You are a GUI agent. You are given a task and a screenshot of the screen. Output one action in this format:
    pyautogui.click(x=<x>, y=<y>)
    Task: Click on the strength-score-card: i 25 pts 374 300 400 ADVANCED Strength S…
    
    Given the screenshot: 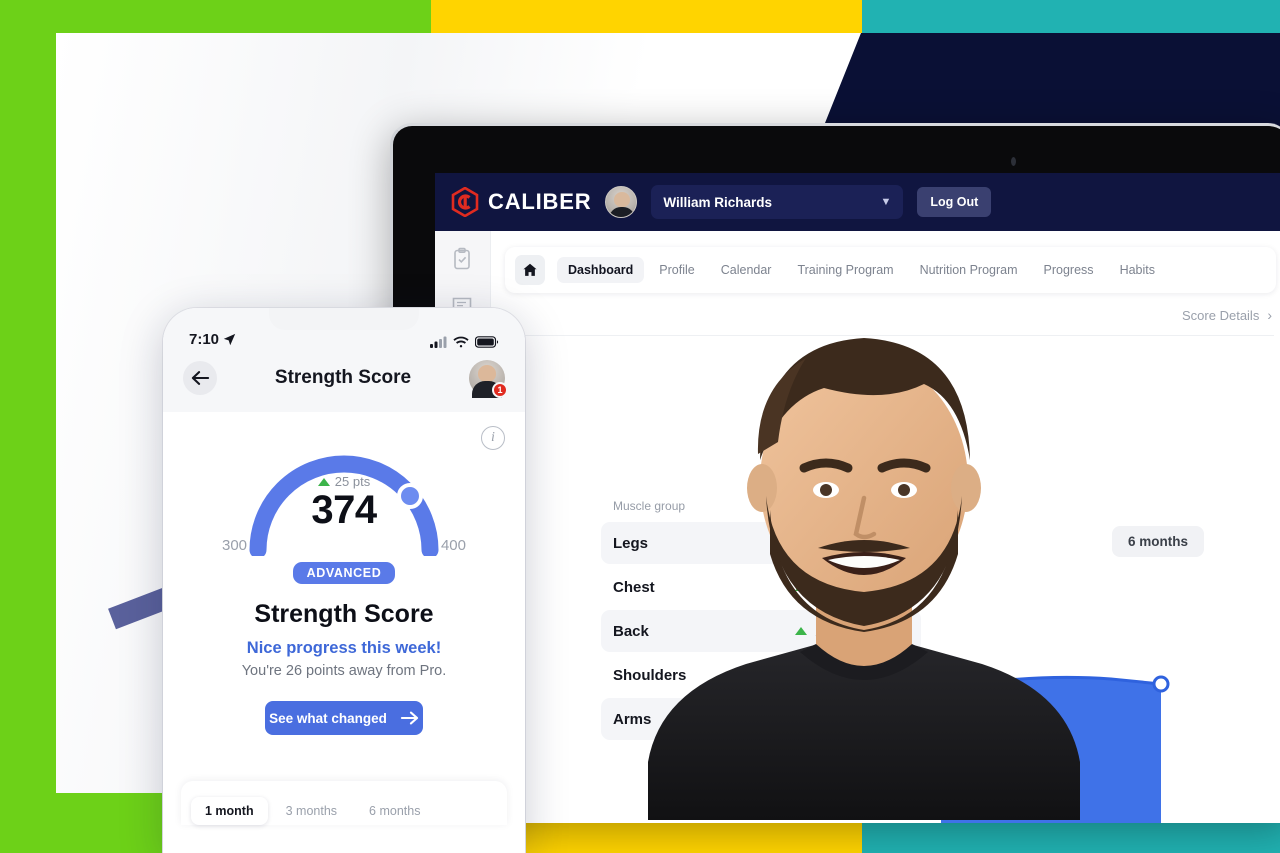 What is the action you would take?
    pyautogui.click(x=344, y=582)
    